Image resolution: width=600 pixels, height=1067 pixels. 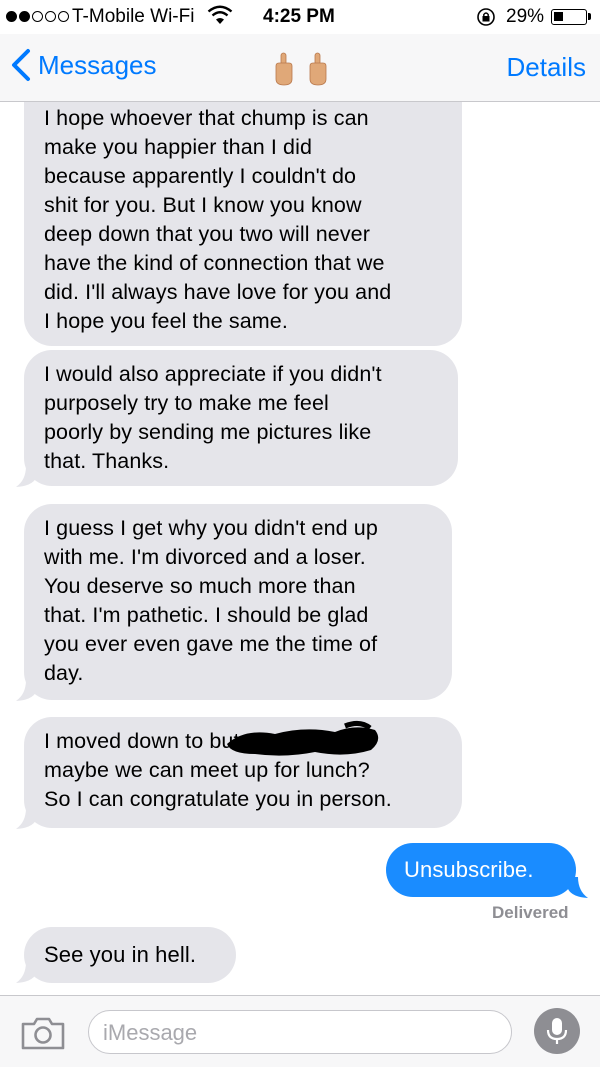 I want to click on carrier-name: T-Mobile Wi-Fi, so click(x=133, y=16).